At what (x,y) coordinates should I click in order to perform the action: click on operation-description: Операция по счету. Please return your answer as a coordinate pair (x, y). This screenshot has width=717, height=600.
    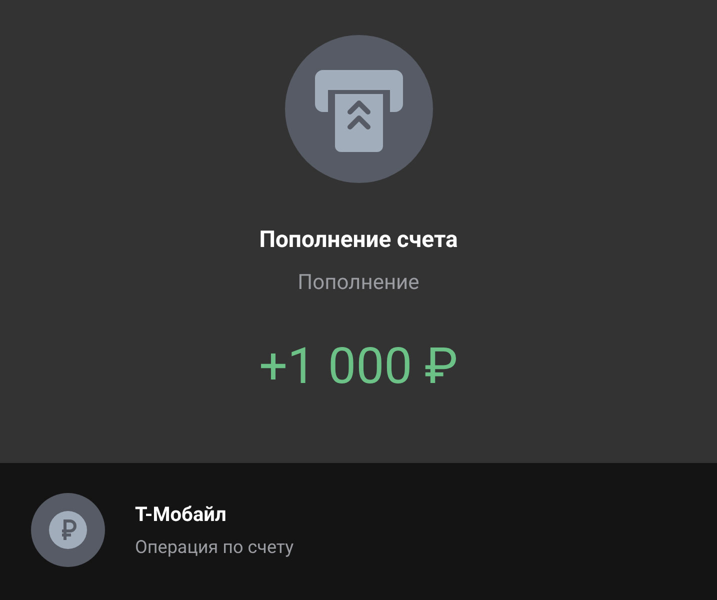
    Looking at the image, I should click on (214, 548).